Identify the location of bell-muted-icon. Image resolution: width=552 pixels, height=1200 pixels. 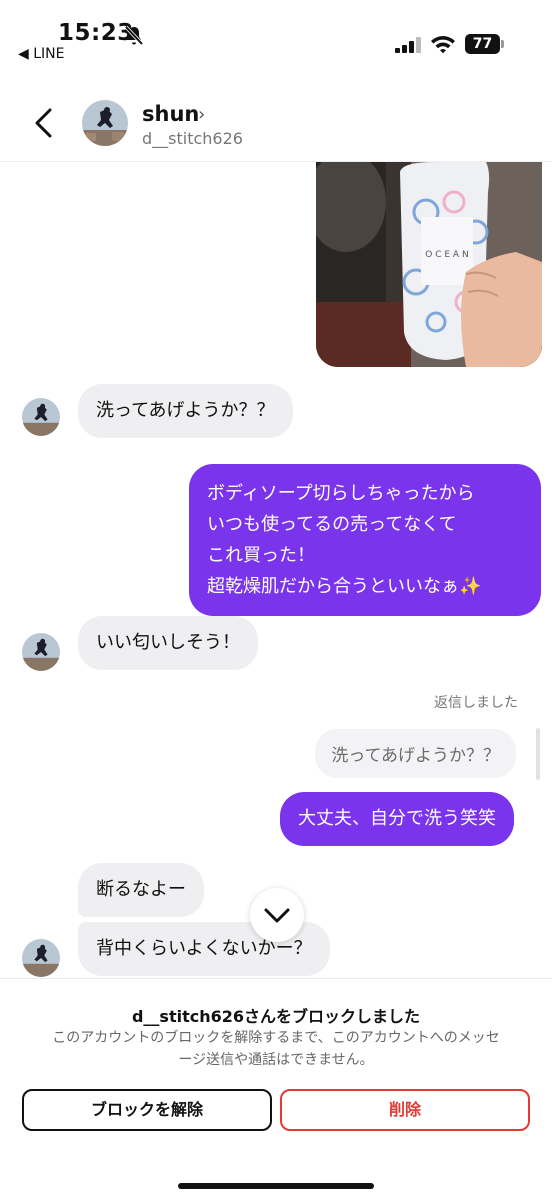
(134, 35).